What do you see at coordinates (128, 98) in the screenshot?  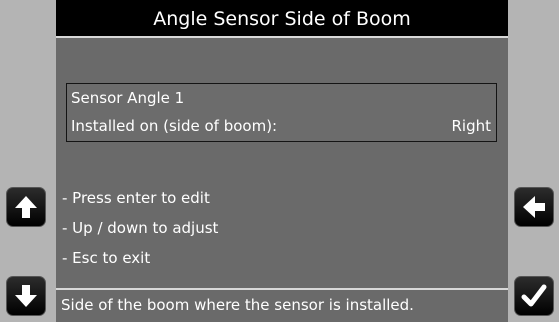 I see `setting-name: Sensor Angle 1` at bounding box center [128, 98].